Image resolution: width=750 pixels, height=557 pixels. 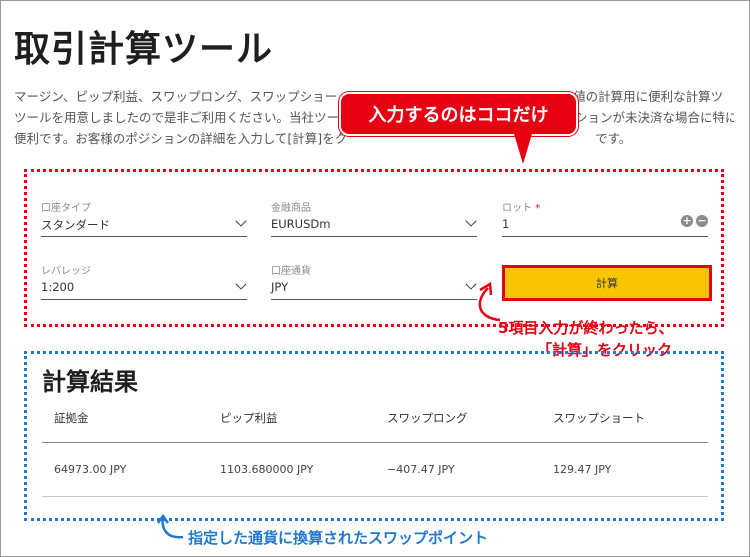 I want to click on leverage-select: レバレッジ 1:200, so click(x=144, y=281).